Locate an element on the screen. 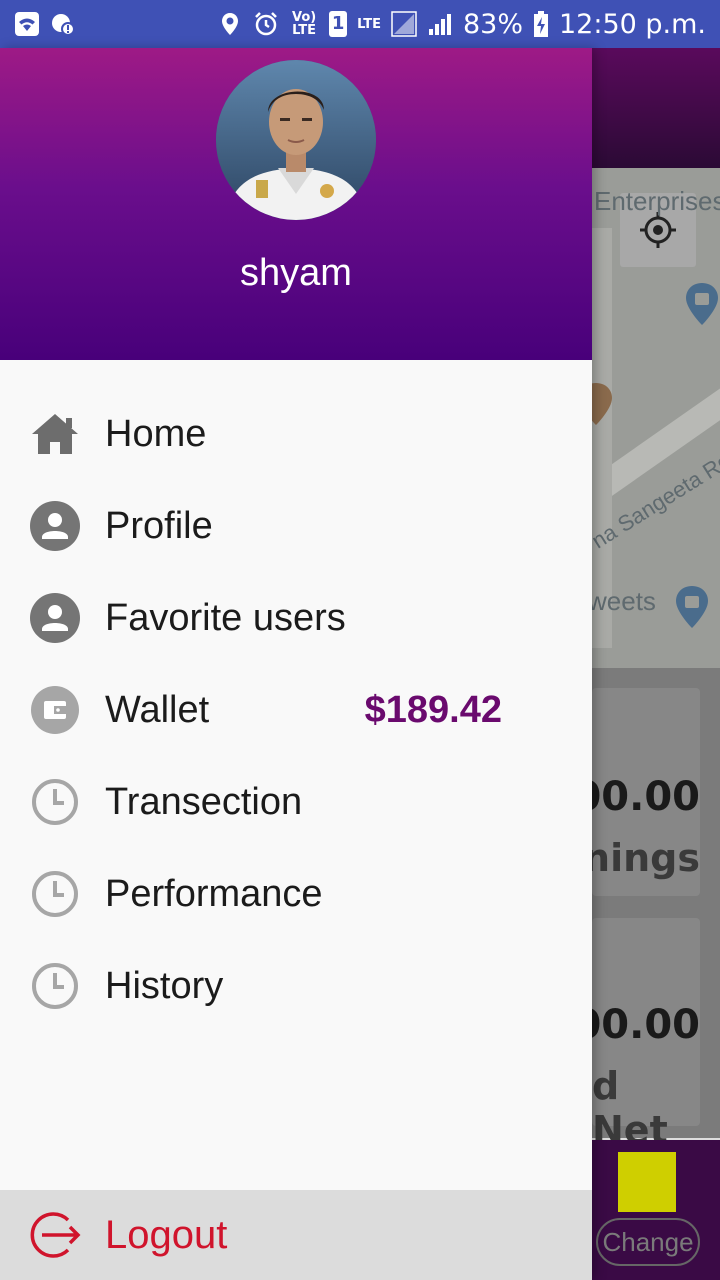 This screenshot has height=1280, width=720. earnings-label: nings is located at coordinates (646, 858).